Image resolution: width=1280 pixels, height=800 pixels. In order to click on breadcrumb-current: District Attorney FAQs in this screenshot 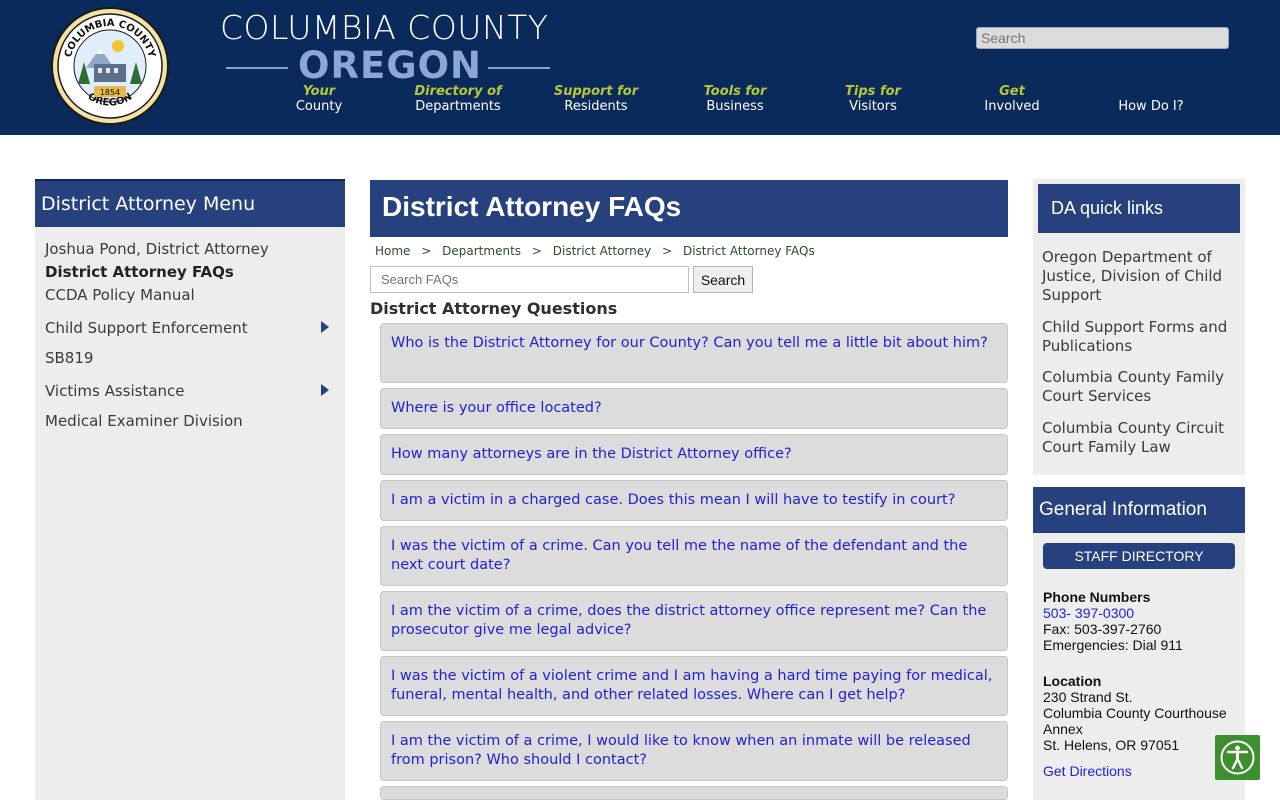, I will do `click(748, 251)`.